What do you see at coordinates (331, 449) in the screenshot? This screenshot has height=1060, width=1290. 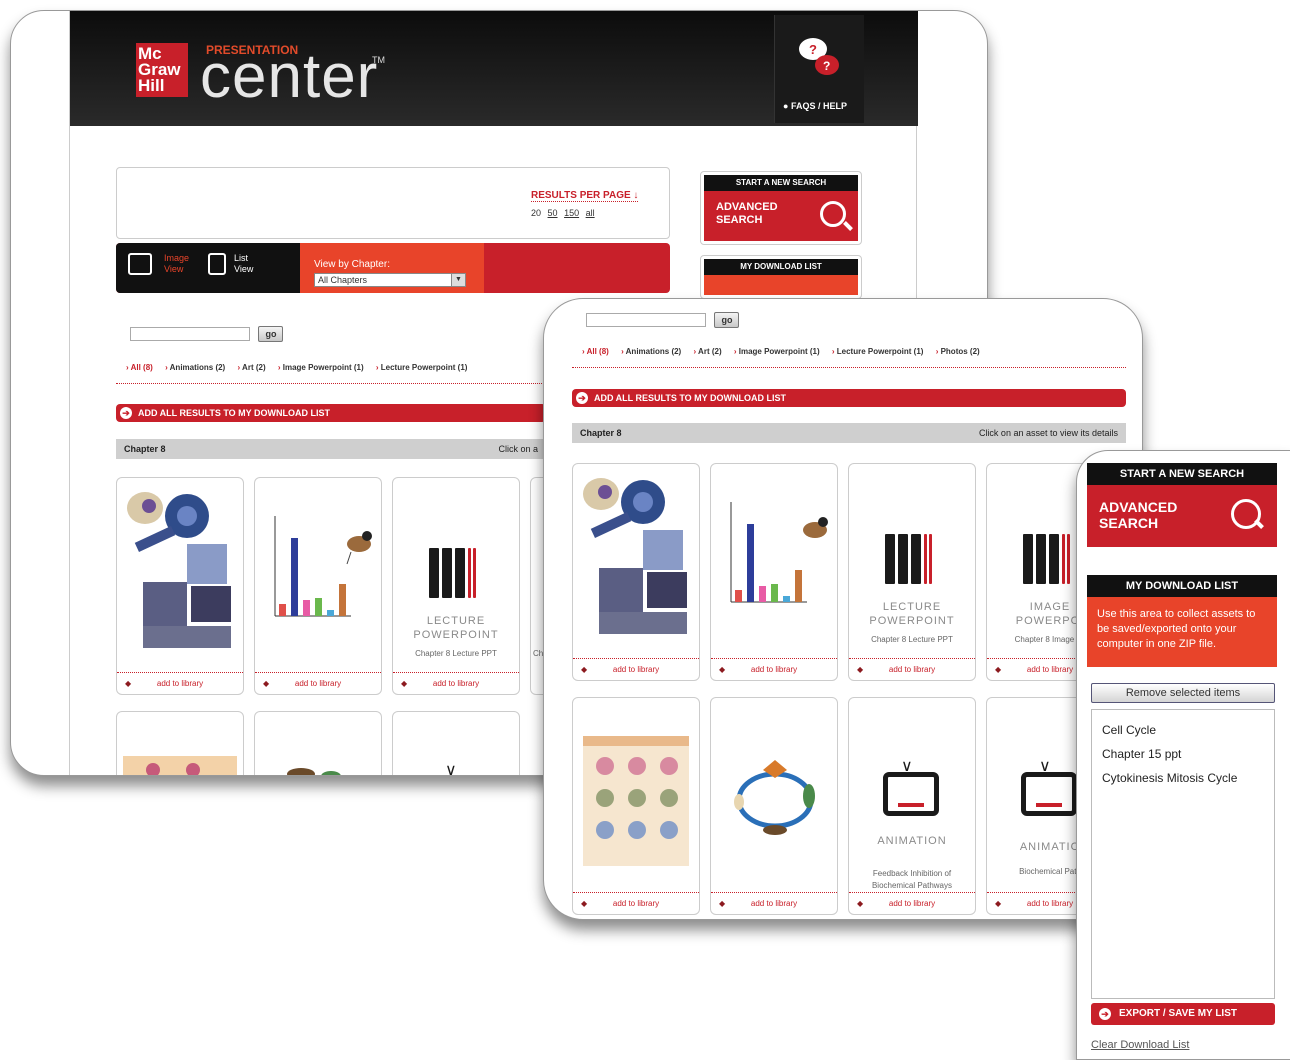 I see `chapter-heading-bar: Chapter 8 Click on a` at bounding box center [331, 449].